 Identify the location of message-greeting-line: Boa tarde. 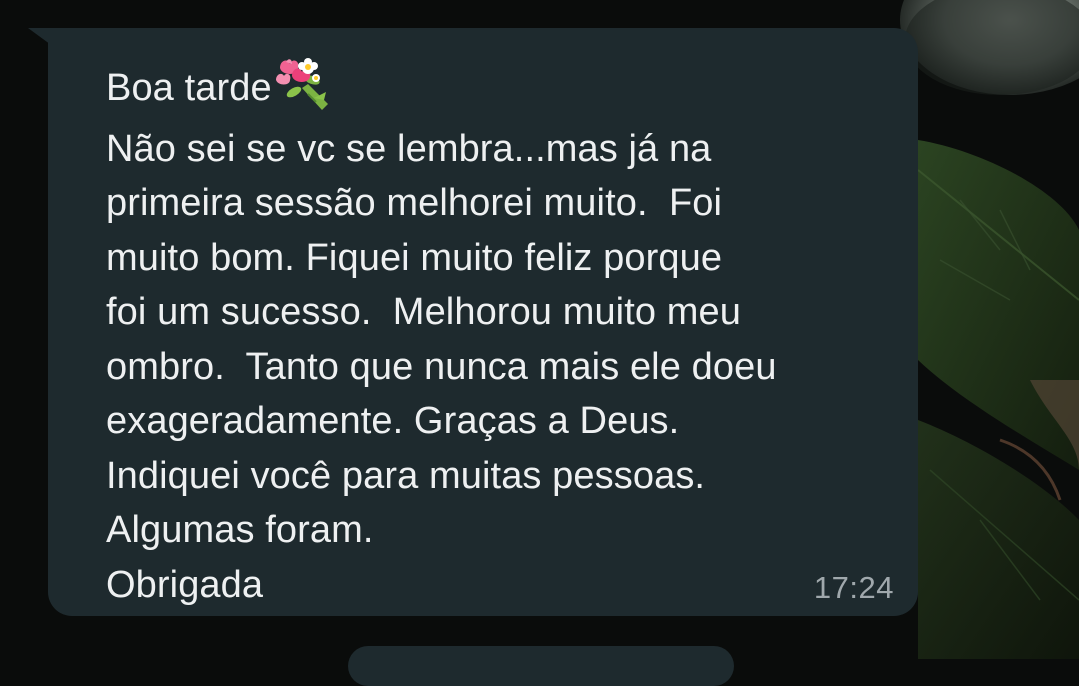
(506, 85).